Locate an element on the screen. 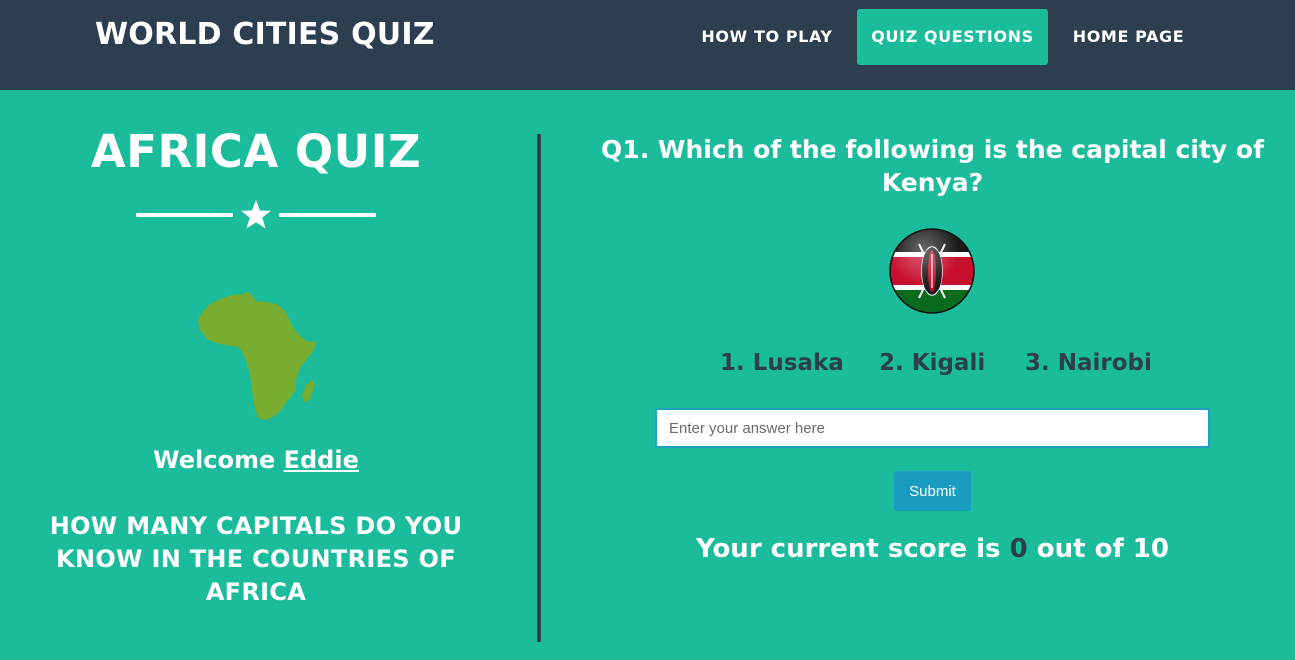  option-3: 3. Nairobi is located at coordinates (1088, 363).